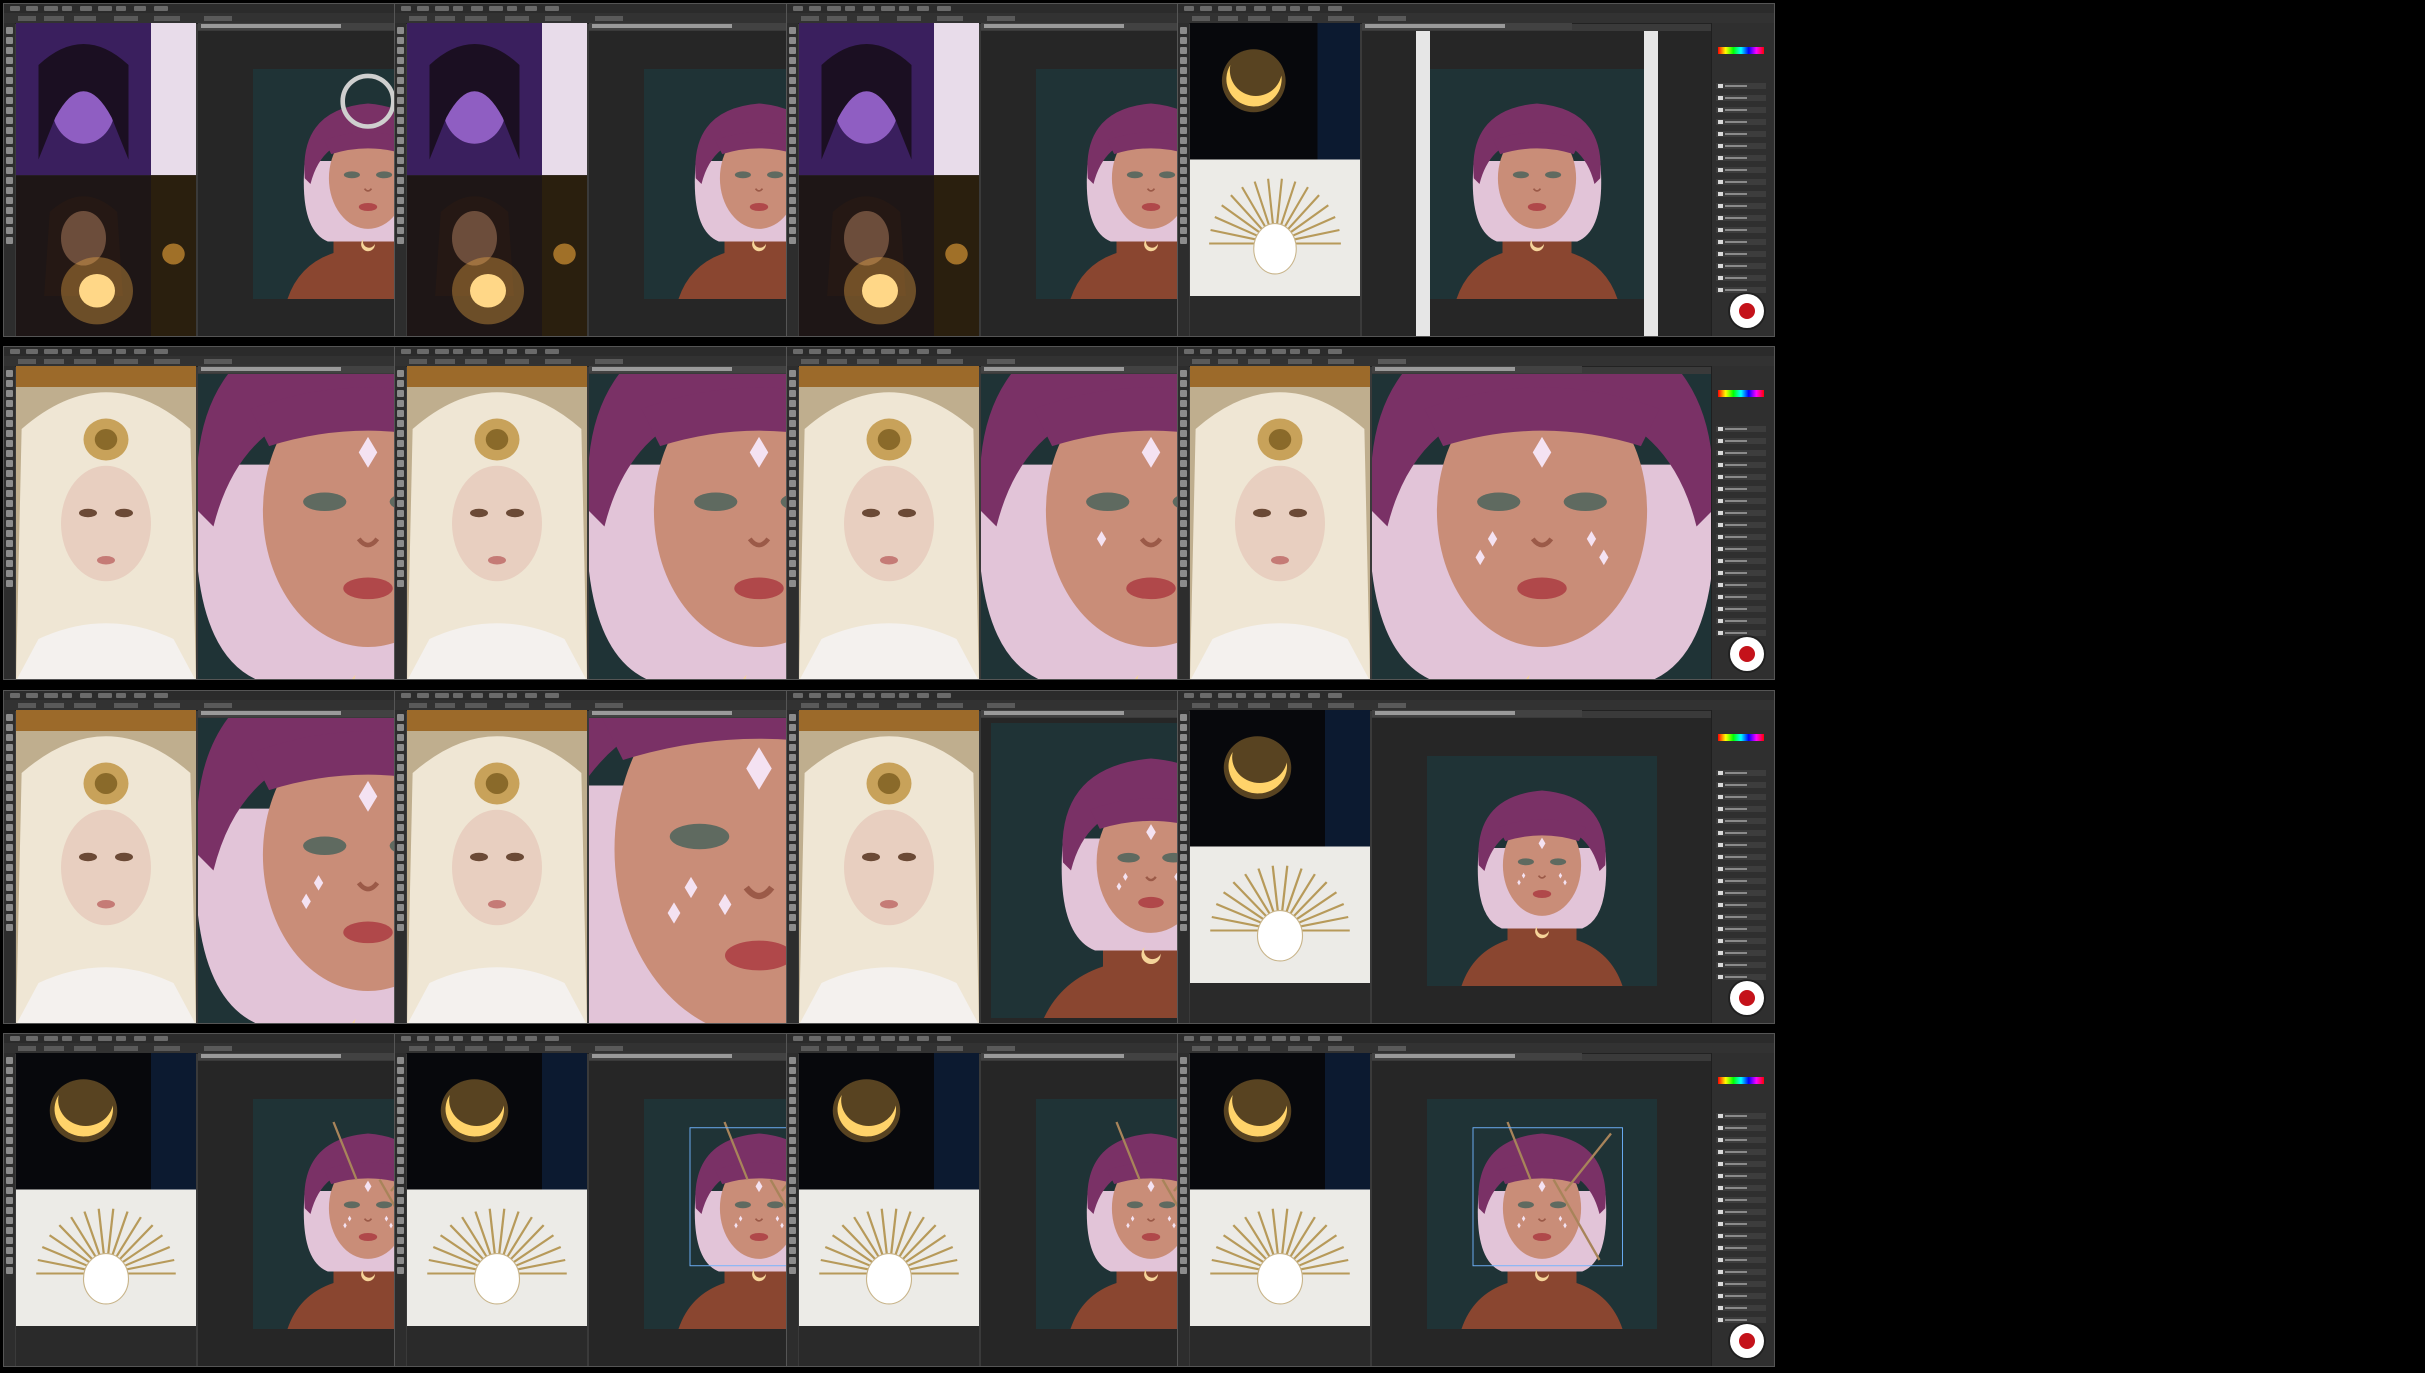  Describe the element at coordinates (303, 713) in the screenshot. I see `document-tab` at that location.